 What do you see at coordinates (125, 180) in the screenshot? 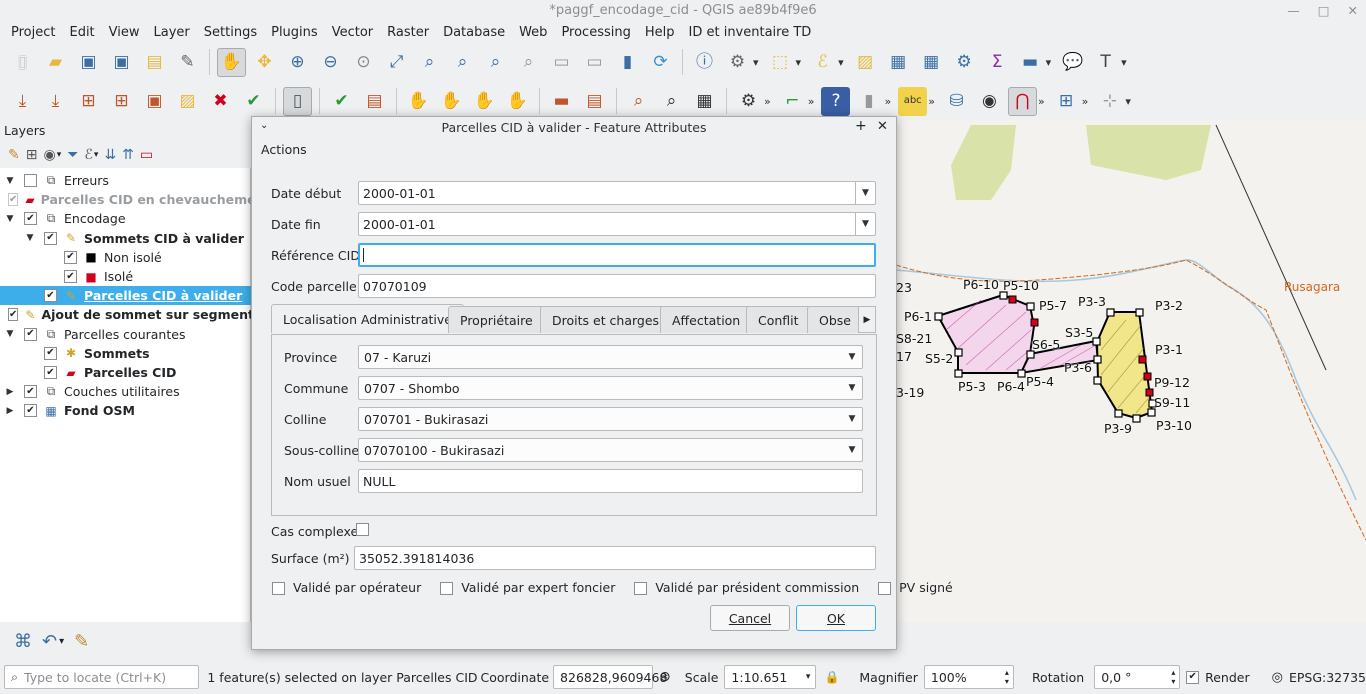
I see `layer-row: ▼ ⧉ Erreurs` at bounding box center [125, 180].